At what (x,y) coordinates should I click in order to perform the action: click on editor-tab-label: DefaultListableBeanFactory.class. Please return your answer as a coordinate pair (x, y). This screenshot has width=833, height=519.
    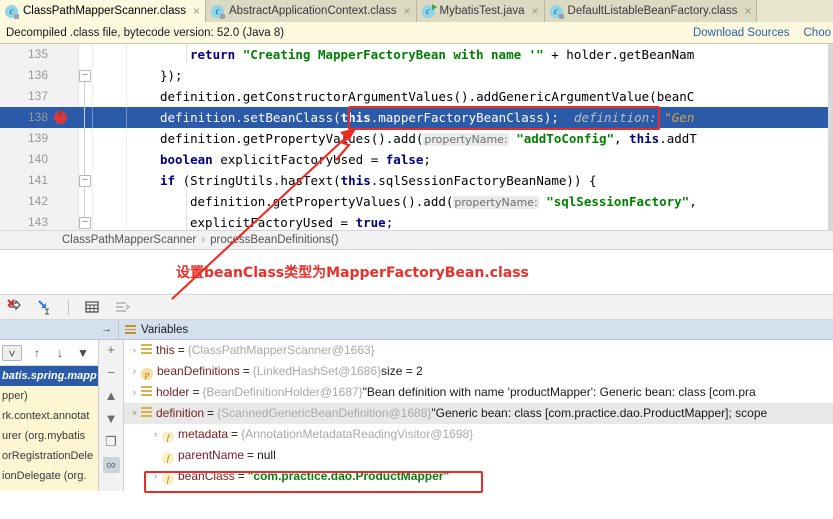
    Looking at the image, I should click on (652, 11).